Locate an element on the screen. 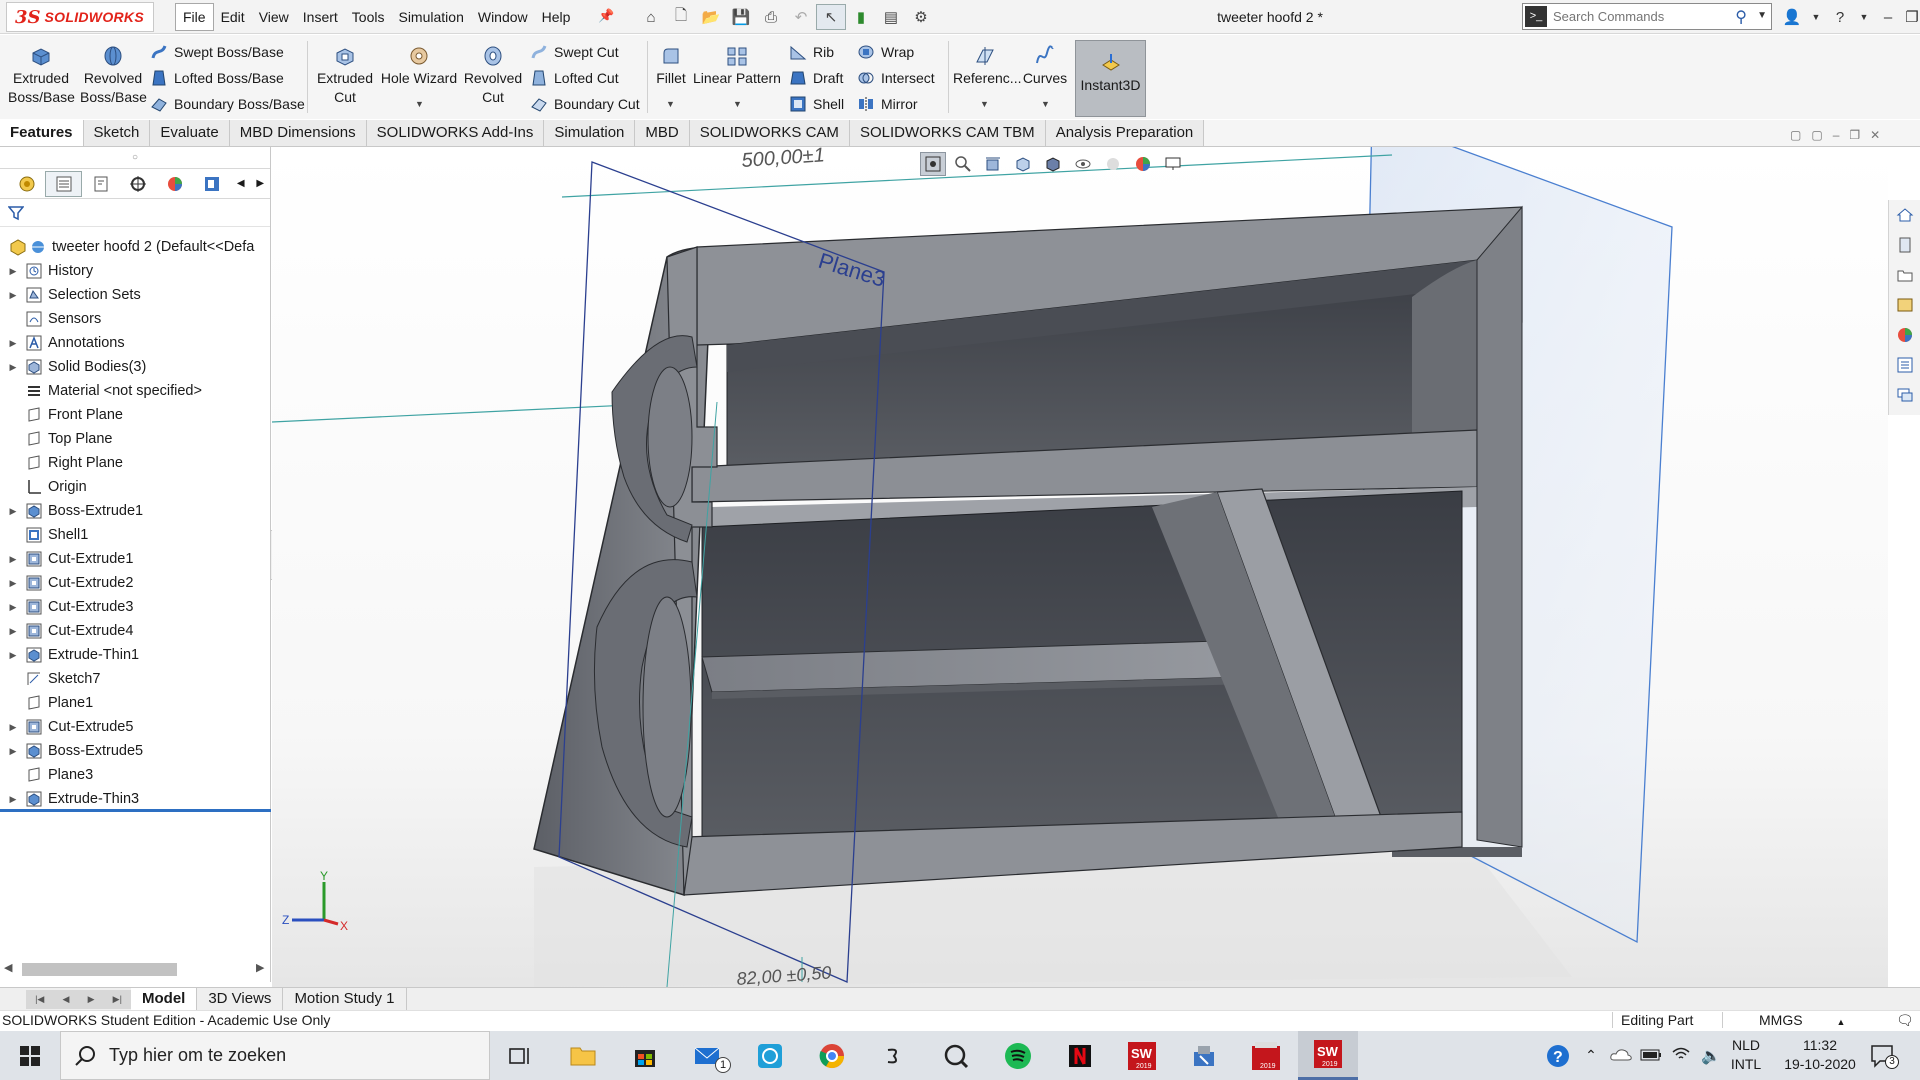 Image resolution: width=1920 pixels, height=1080 pixels. search-icon: ⚲ is located at coordinates (1741, 17).